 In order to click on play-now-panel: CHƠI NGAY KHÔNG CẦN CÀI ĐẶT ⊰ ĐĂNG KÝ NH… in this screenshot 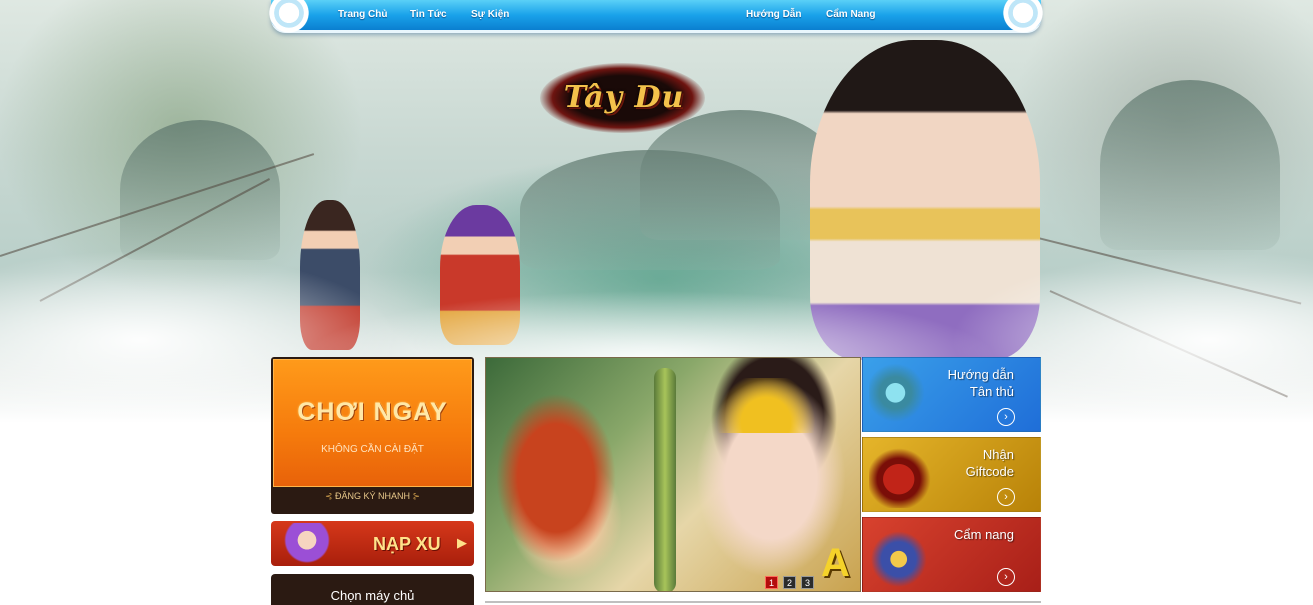, I will do `click(372, 435)`.